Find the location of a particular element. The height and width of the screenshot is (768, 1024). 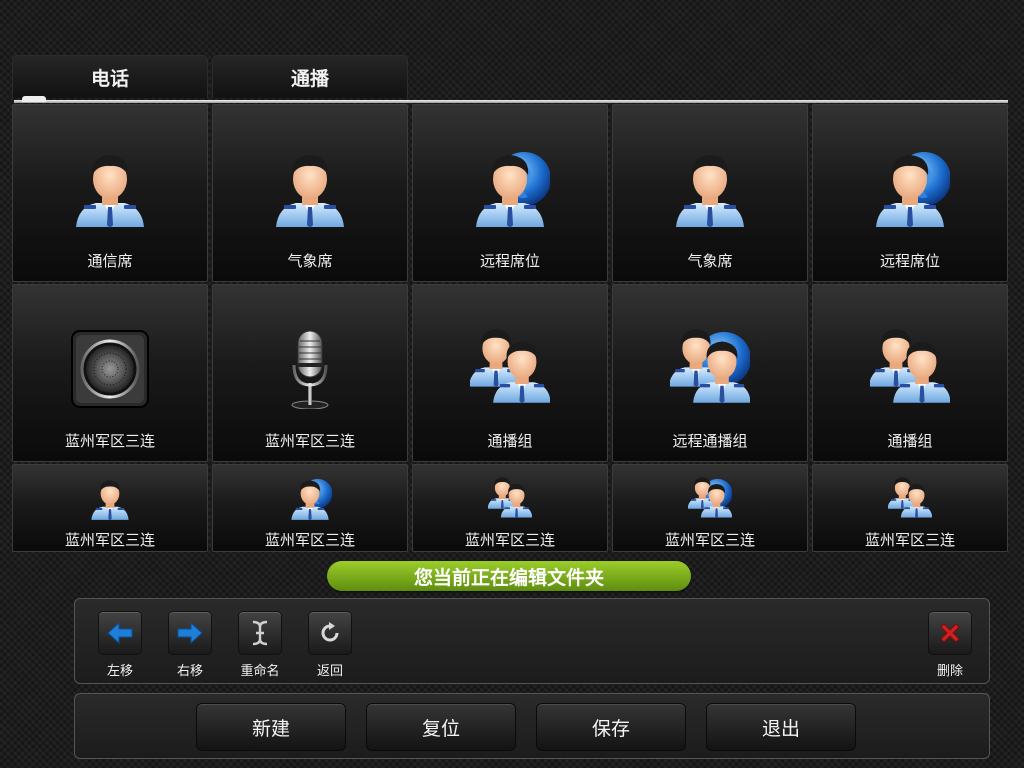

grid-item-label: 通信席 is located at coordinates (110, 261).